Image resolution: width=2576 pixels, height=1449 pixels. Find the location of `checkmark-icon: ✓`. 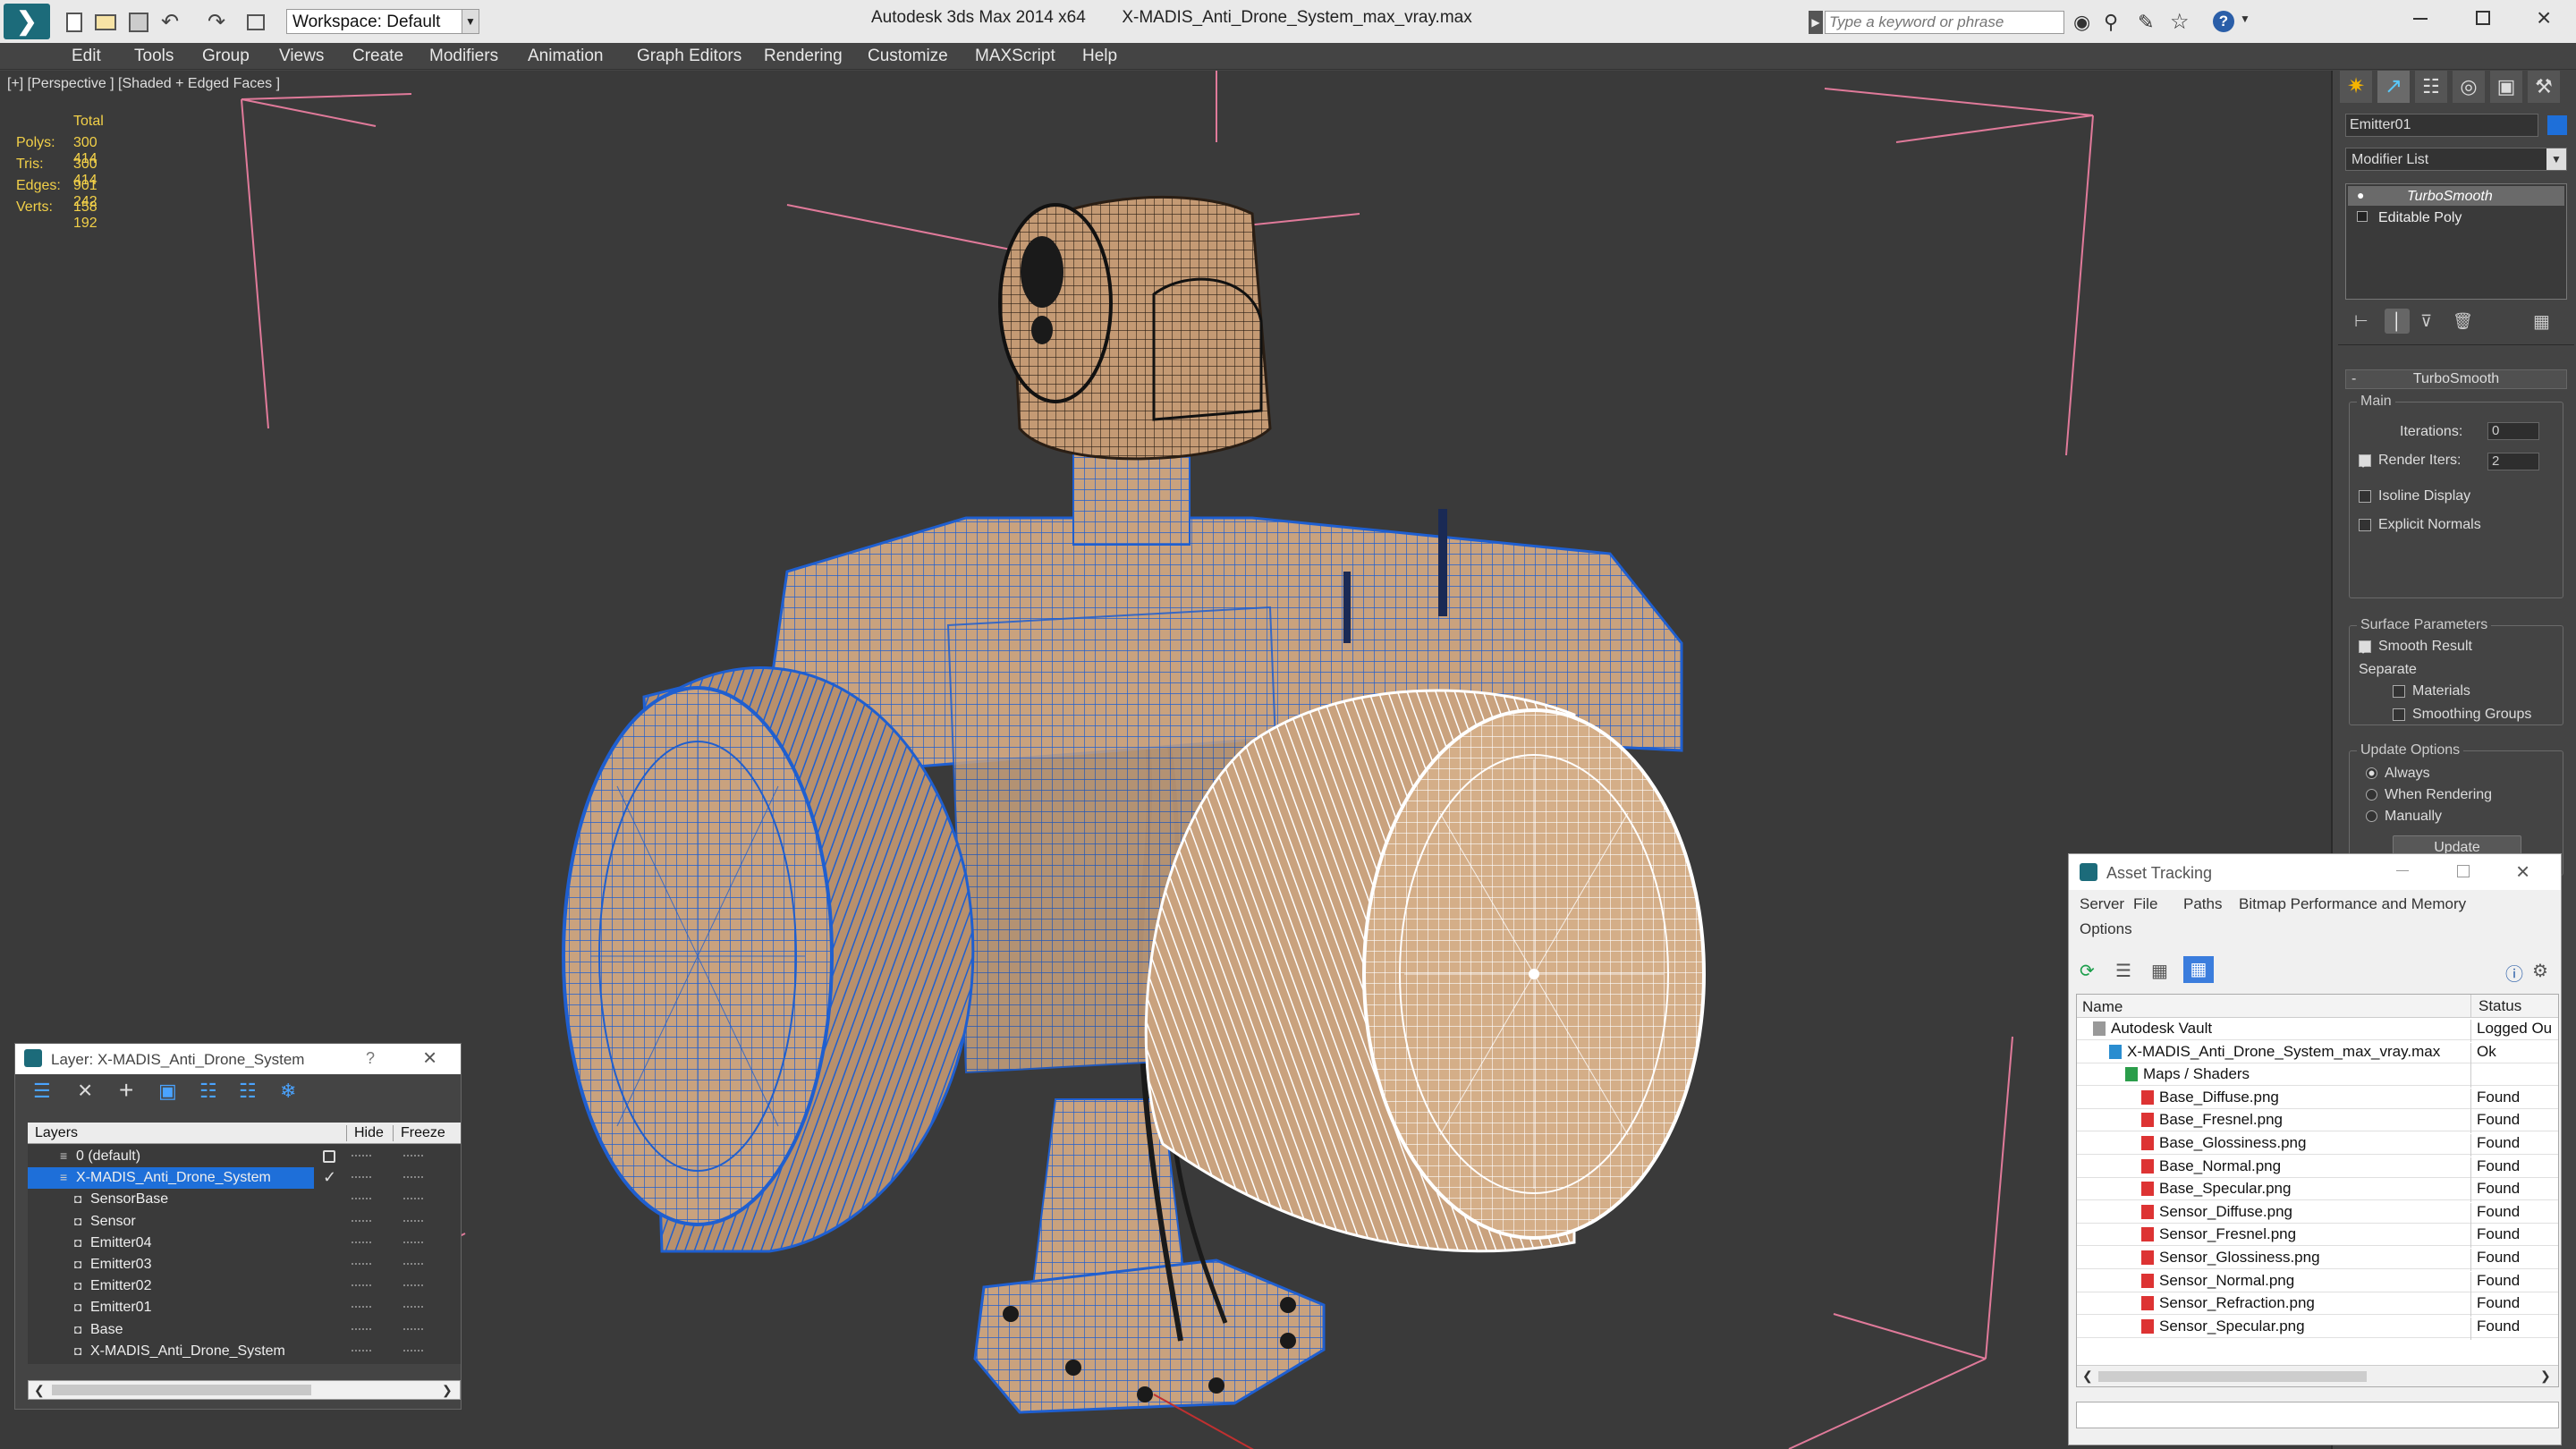

checkmark-icon: ✓ is located at coordinates (329, 1177).